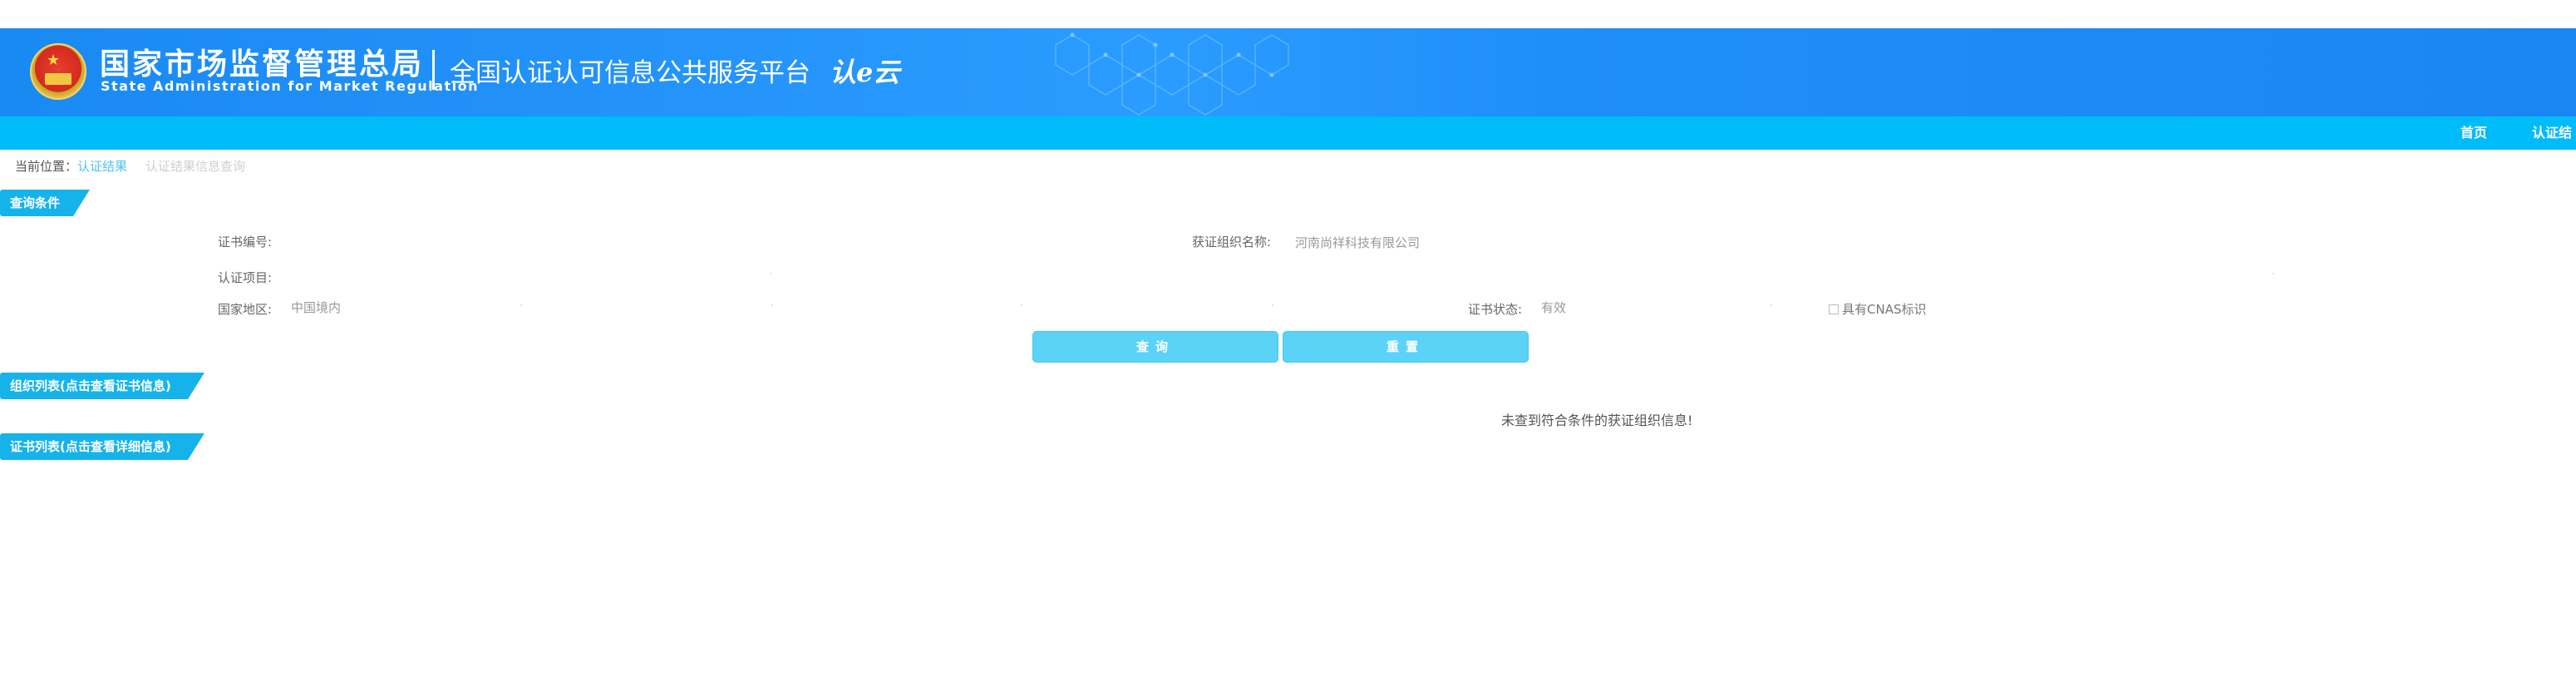 This screenshot has width=2576, height=687. I want to click on cert-status-label: 证书状态:, so click(1495, 309).